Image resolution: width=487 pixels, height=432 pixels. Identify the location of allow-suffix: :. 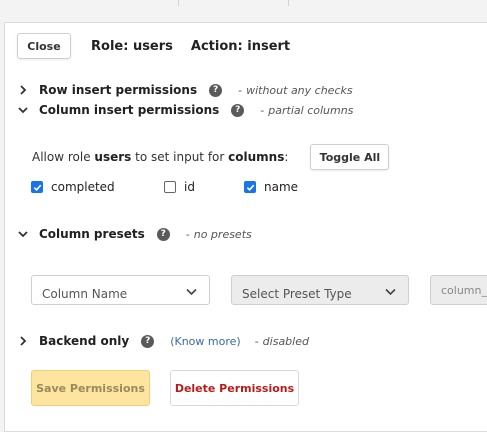
(286, 157).